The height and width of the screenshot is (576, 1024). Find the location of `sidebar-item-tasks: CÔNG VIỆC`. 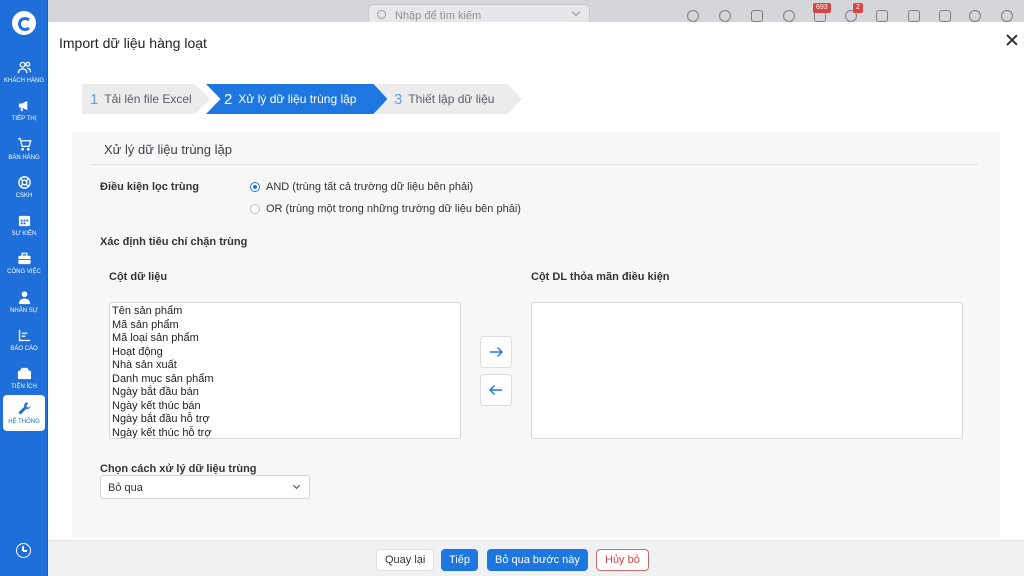

sidebar-item-tasks: CÔNG VIỆC is located at coordinates (24, 263).